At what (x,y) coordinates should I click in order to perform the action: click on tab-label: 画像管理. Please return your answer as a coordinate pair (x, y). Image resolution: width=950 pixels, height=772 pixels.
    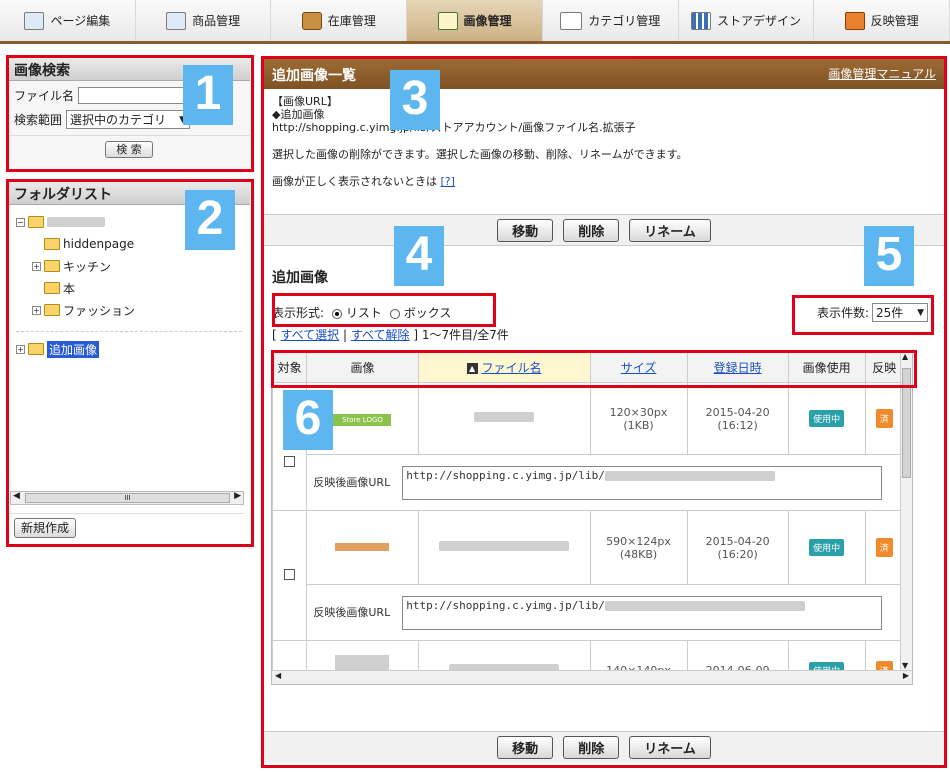
    Looking at the image, I should click on (487, 21).